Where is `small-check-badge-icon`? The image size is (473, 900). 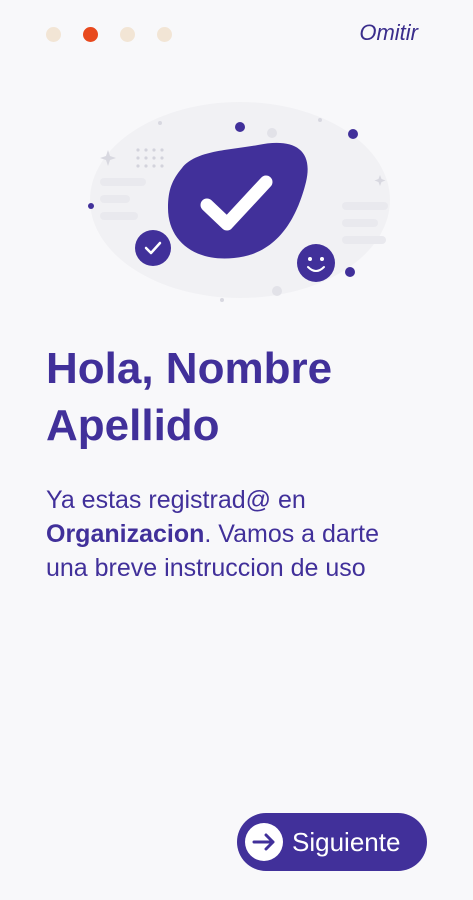
small-check-badge-icon is located at coordinates (153, 248).